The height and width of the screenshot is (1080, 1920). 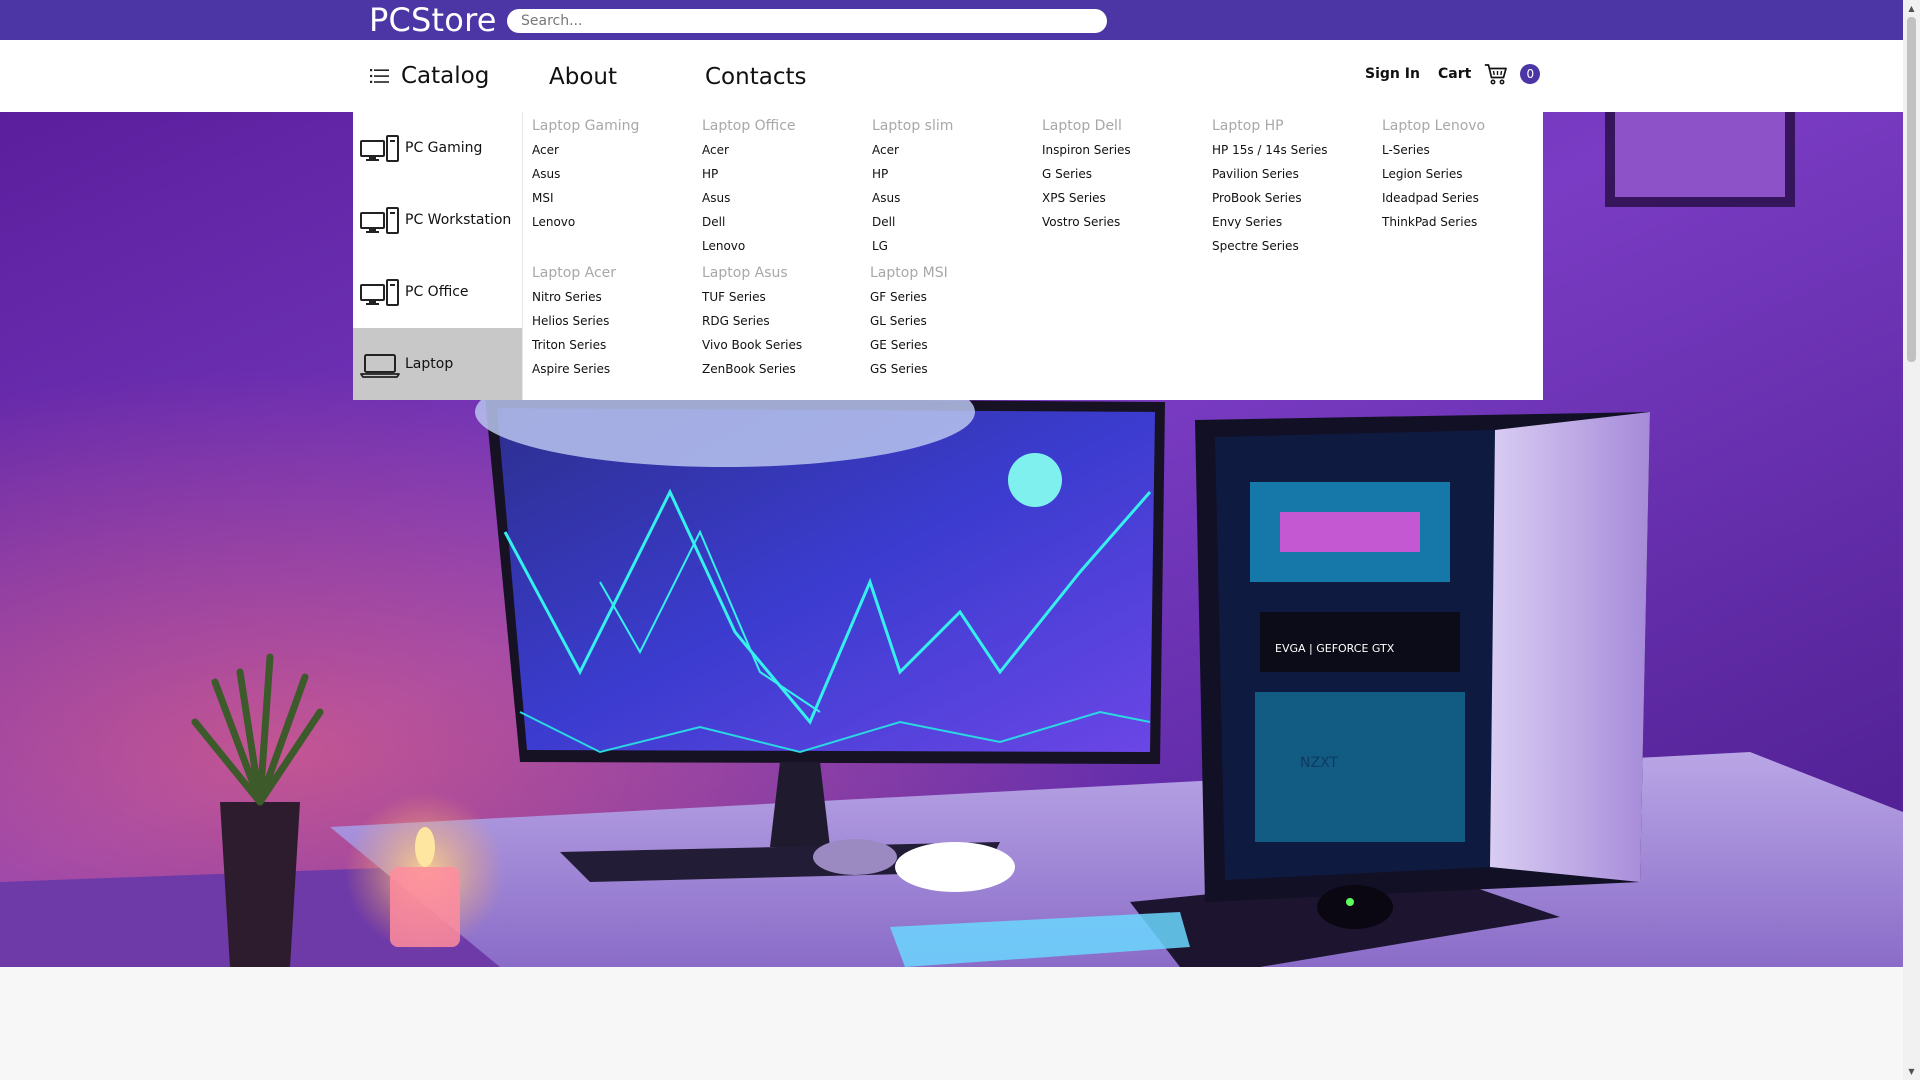 I want to click on nav-about-link: About, so click(x=583, y=77).